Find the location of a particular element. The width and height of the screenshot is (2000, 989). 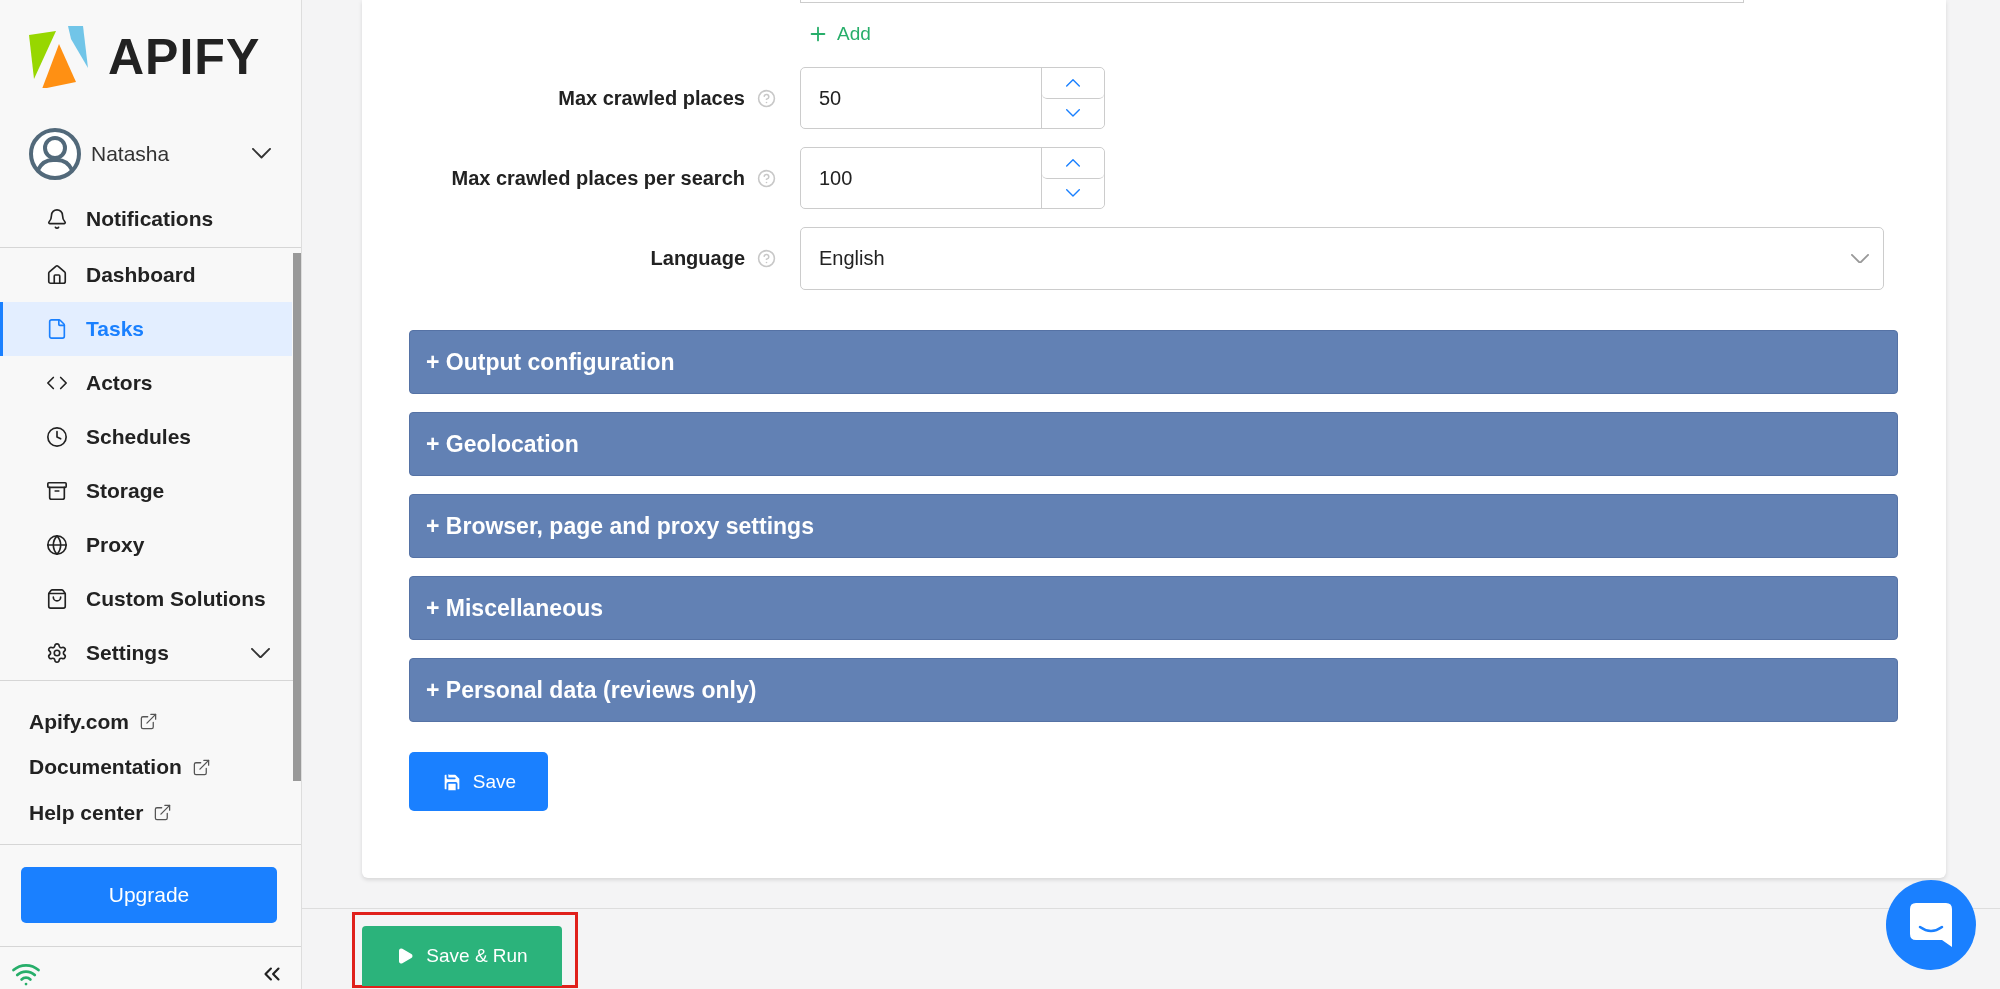

save-button: Save is located at coordinates (478, 781).